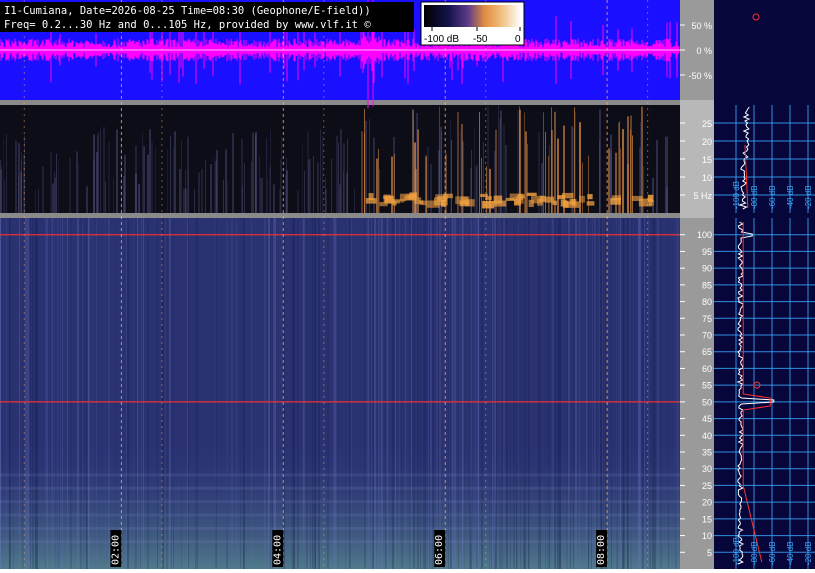  I want to click on spectrum-column-efield, so click(764, 393).